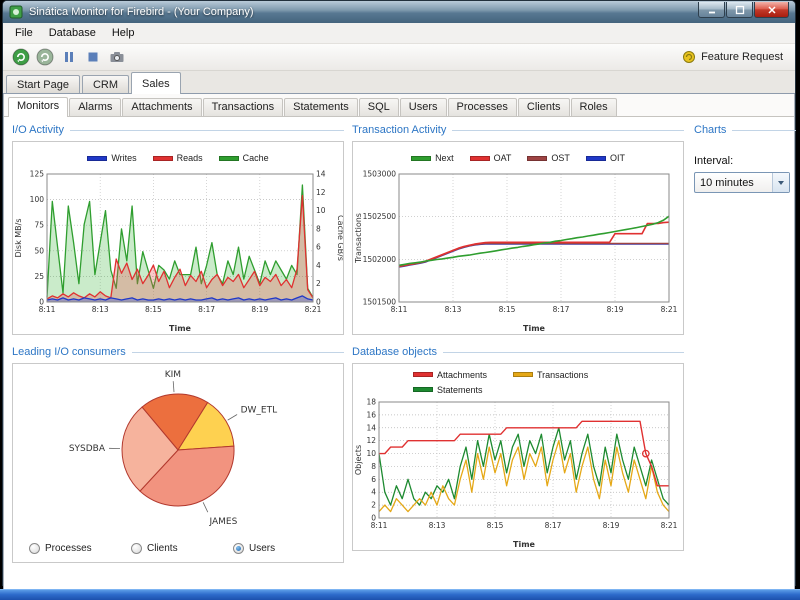  Describe the element at coordinates (380, 216) in the screenshot. I see `svg-text: 1502500` at that location.